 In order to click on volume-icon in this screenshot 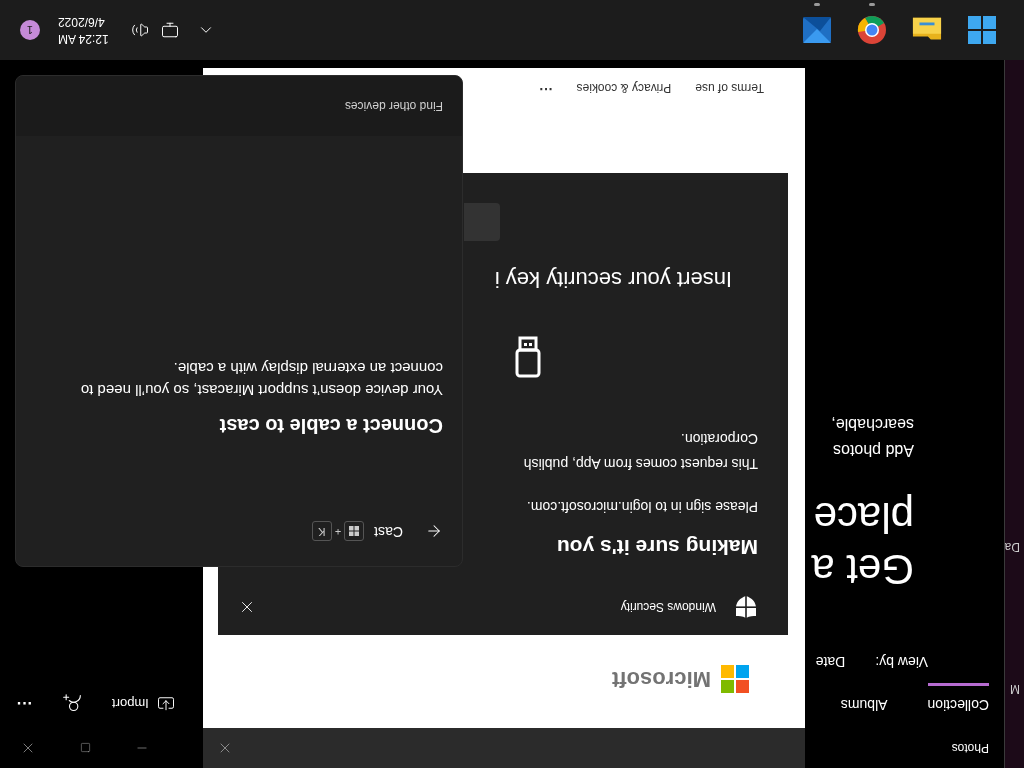, I will do `click(139, 30)`.